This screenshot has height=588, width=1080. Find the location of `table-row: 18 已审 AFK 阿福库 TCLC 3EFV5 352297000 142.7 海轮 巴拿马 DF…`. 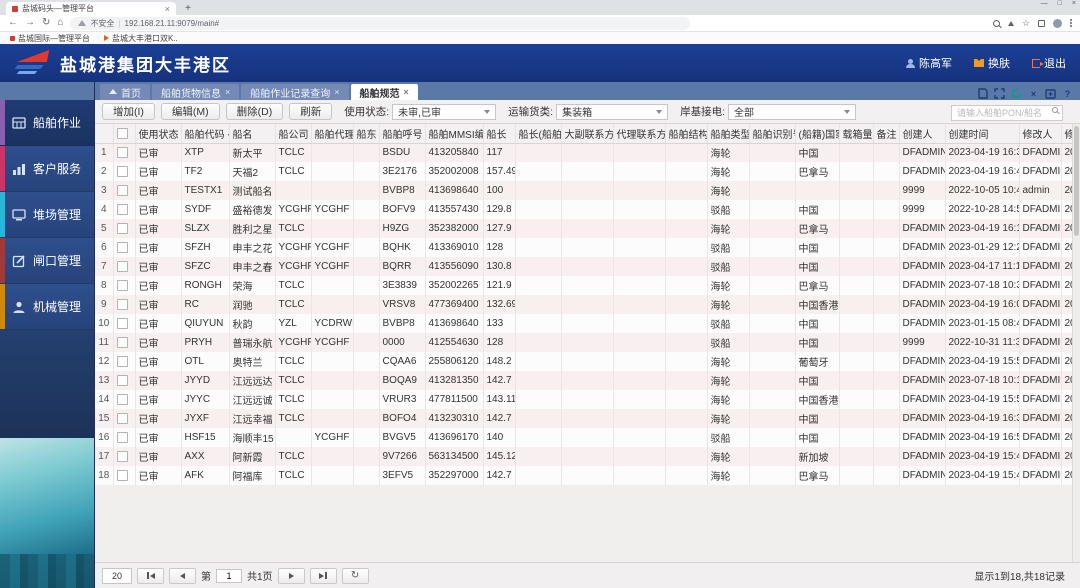

table-row: 18 已审 AFK 阿福库 TCLC 3EFV5 352297000 142.7 海轮 巴拿马 DF… is located at coordinates (587, 475).